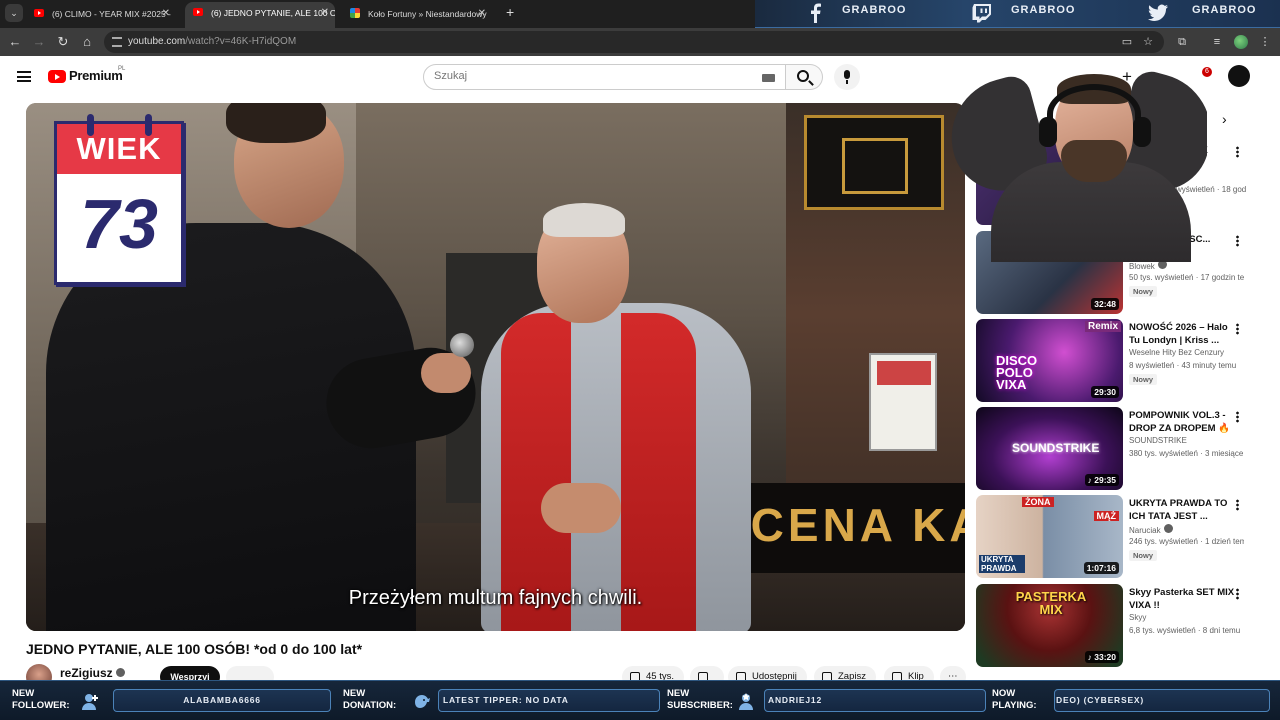 This screenshot has width=1280, height=720. What do you see at coordinates (1185, 630) in the screenshot?
I see `rec-meta: 6,8 tys. wyświetleń · 8 dni temu` at bounding box center [1185, 630].